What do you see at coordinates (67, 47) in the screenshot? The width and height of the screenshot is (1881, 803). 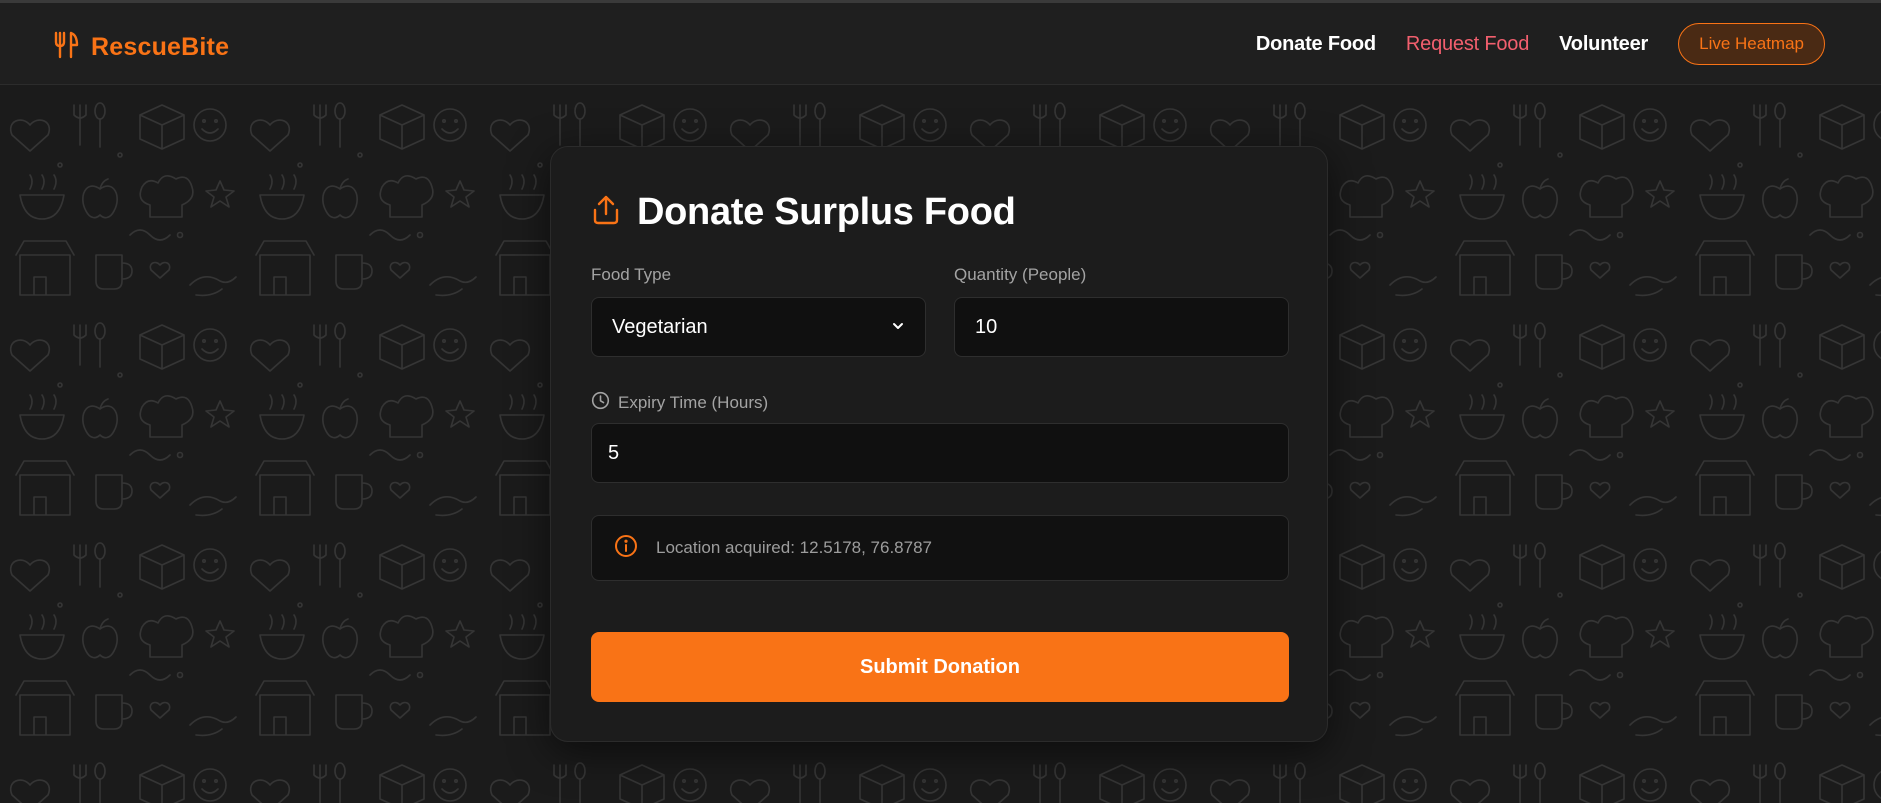 I see `utensils-icon` at bounding box center [67, 47].